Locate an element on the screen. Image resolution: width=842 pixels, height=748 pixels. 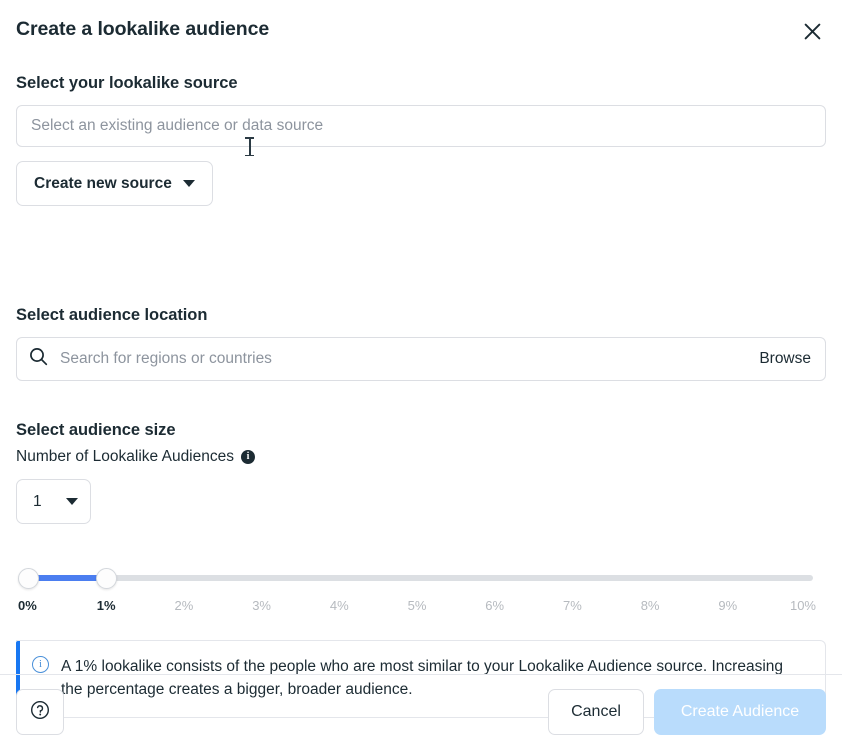
info-circle-icon: i is located at coordinates (40, 664).